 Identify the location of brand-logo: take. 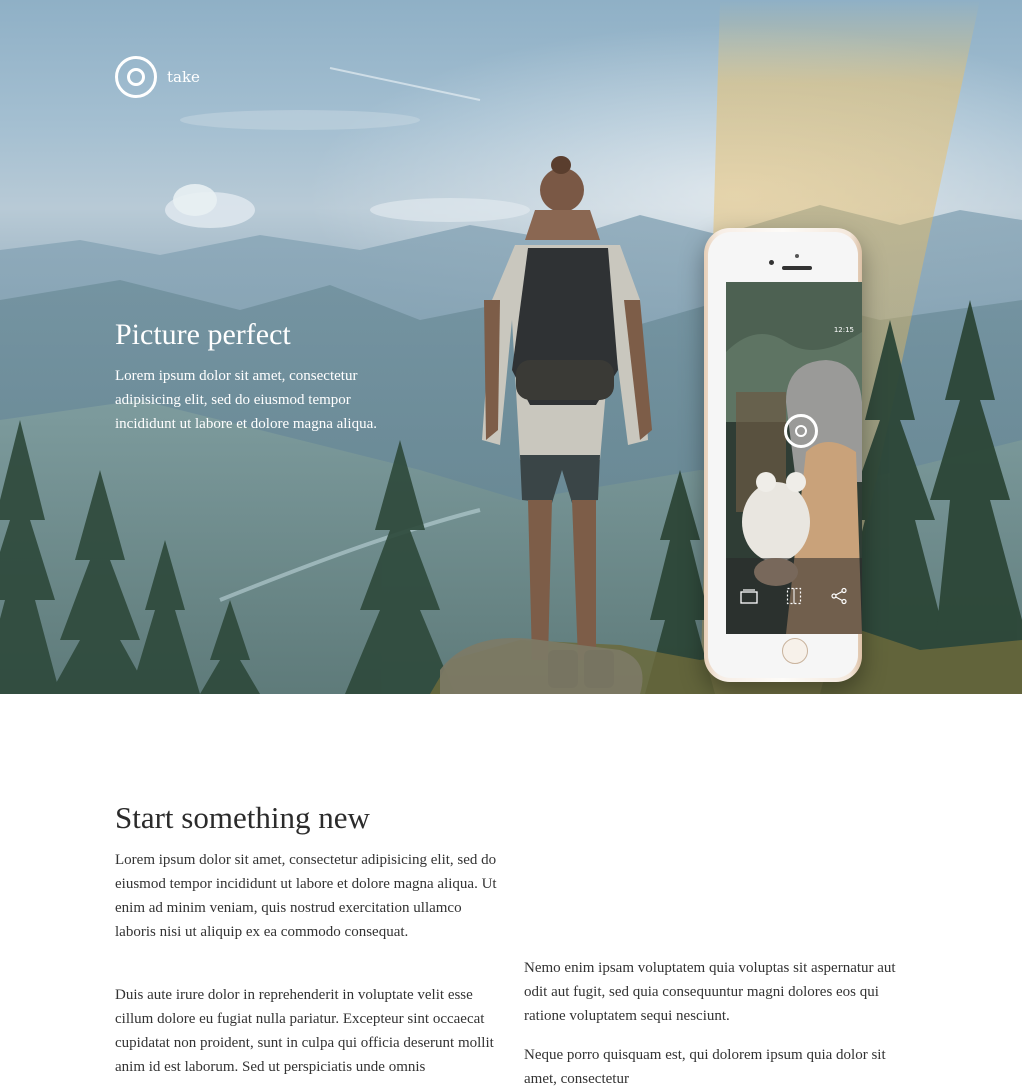
(157, 77).